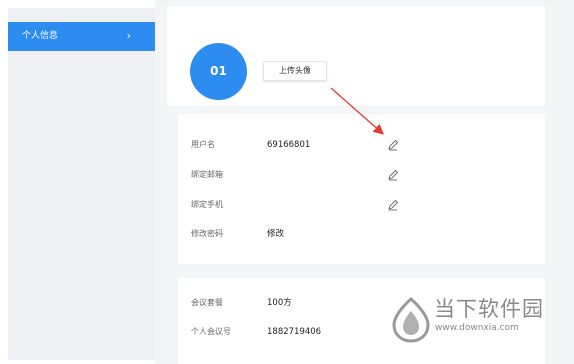 The width and height of the screenshot is (574, 364). I want to click on watermark-url: www.downxia.com, so click(477, 328).